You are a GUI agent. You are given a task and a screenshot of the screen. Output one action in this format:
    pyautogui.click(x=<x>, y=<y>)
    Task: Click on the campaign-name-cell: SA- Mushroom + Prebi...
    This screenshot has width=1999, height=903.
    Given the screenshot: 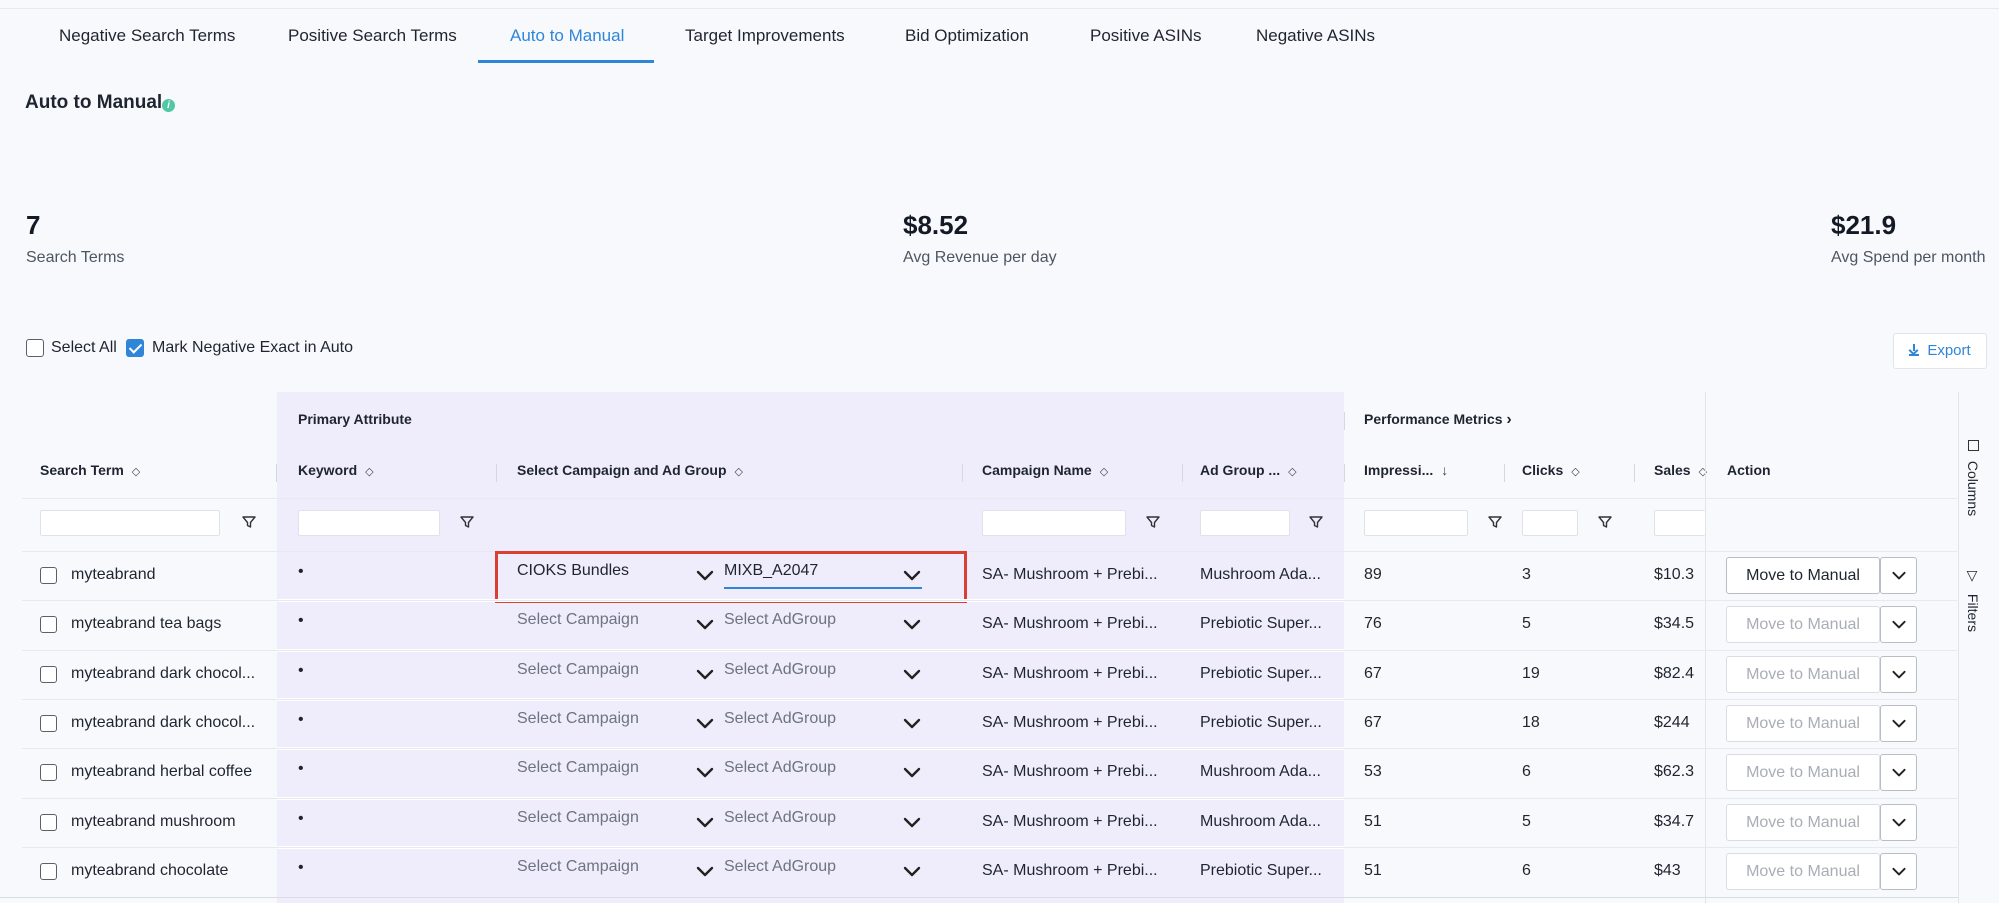 What is the action you would take?
    pyautogui.click(x=1070, y=574)
    